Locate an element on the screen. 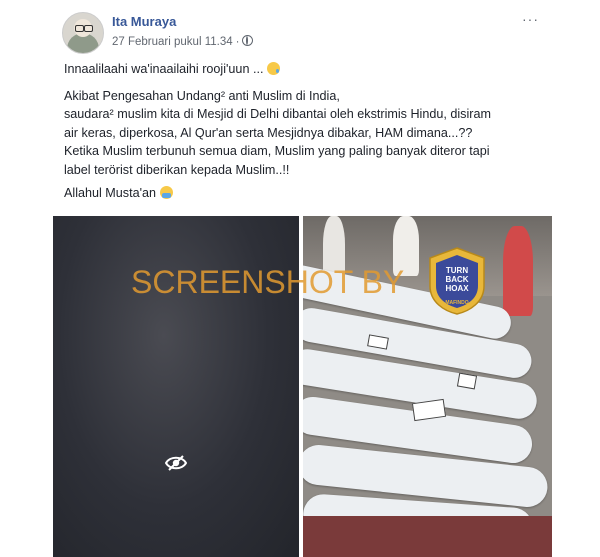 The width and height of the screenshot is (600, 557). post-line-text: Allahul Musta'an is located at coordinates (110, 192).